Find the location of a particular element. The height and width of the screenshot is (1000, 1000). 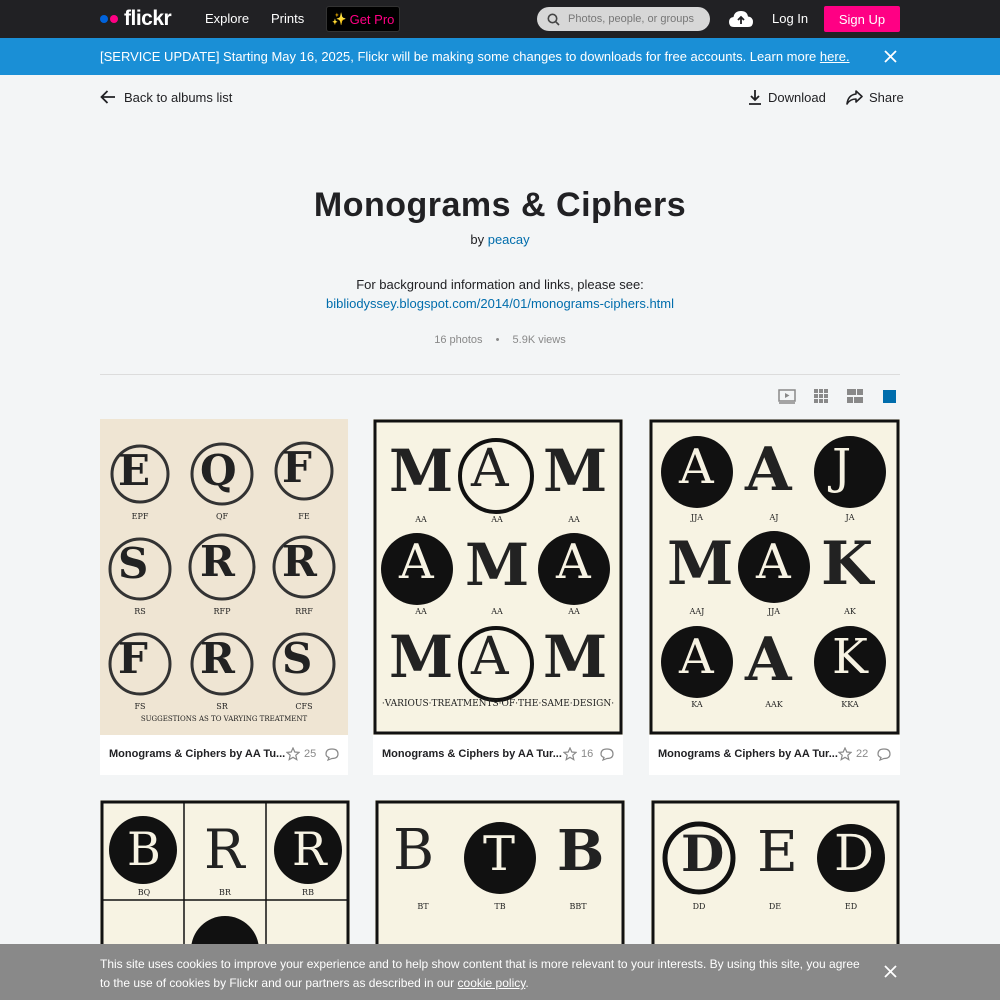

monogram-glyph: T is located at coordinates (499, 854).